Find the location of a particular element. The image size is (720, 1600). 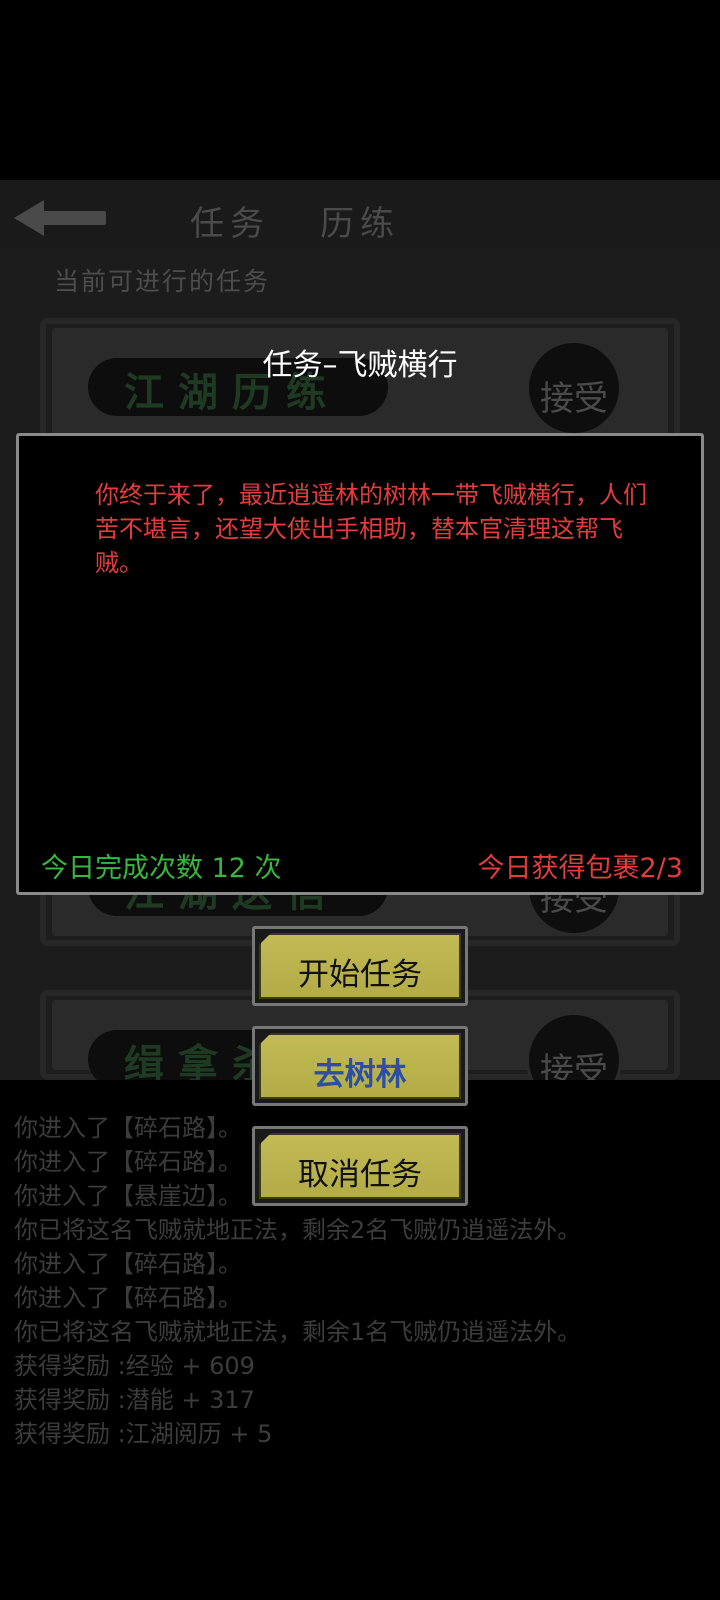

modal-title: 任务–飞贼横行 is located at coordinates (360, 365).